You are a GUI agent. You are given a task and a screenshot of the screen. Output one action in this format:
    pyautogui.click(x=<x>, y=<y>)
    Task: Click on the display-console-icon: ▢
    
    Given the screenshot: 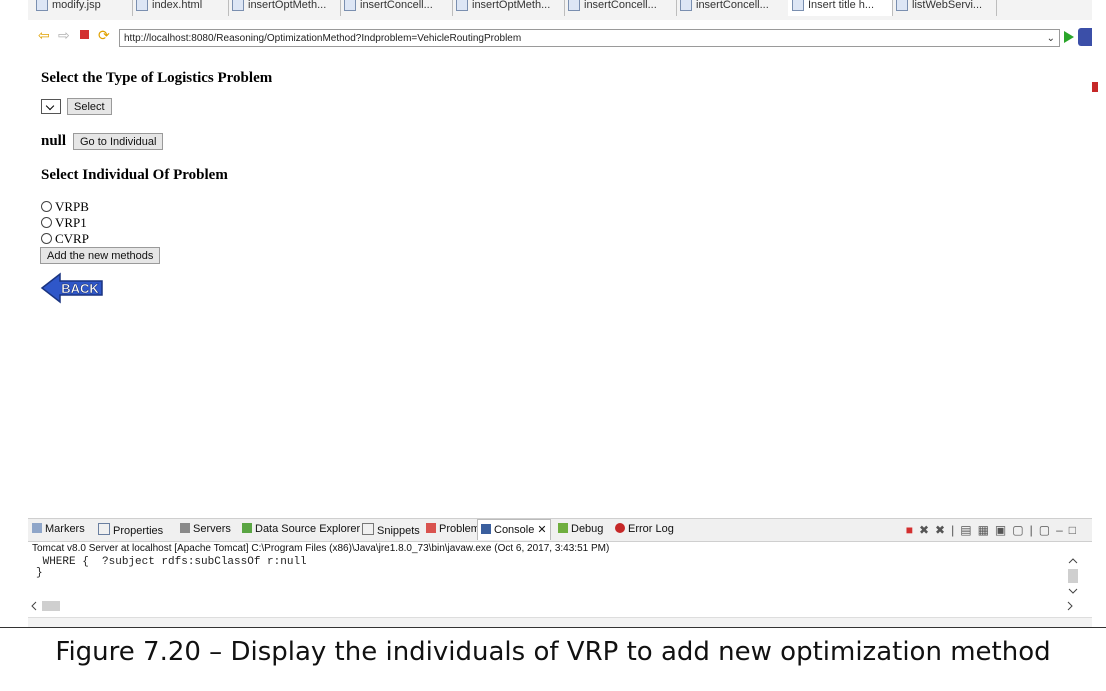 What is the action you would take?
    pyautogui.click(x=1020, y=530)
    